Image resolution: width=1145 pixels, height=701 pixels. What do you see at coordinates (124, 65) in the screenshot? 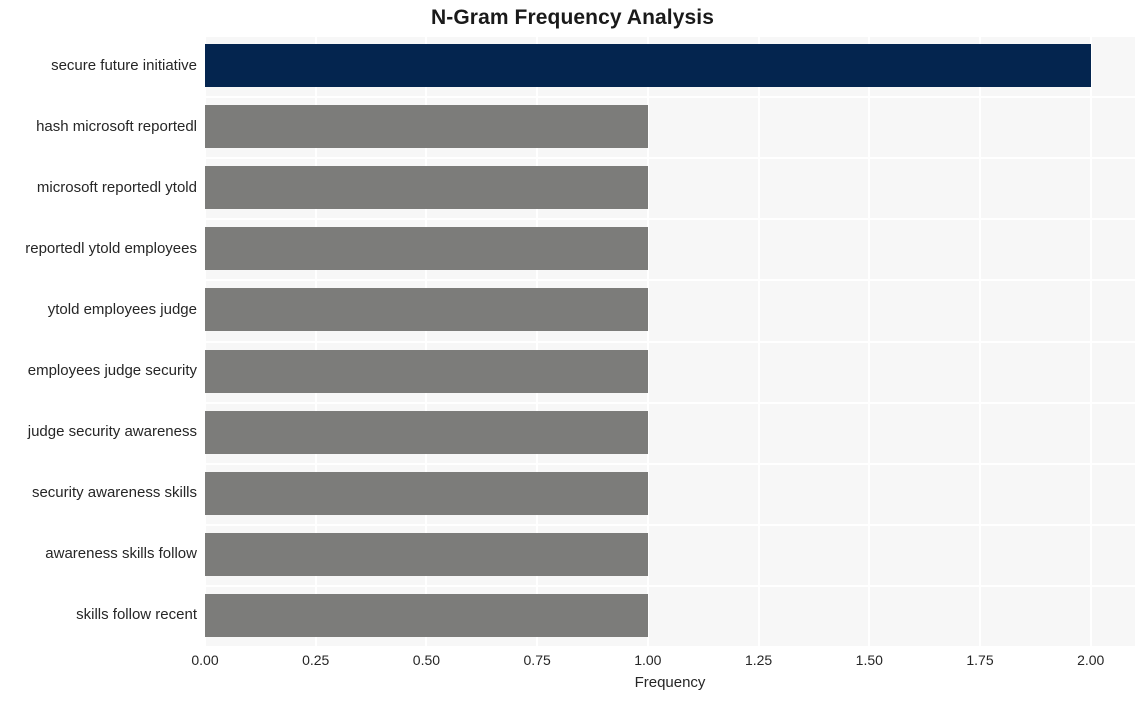
I see `y-axis-tick-label: secure future initiative` at bounding box center [124, 65].